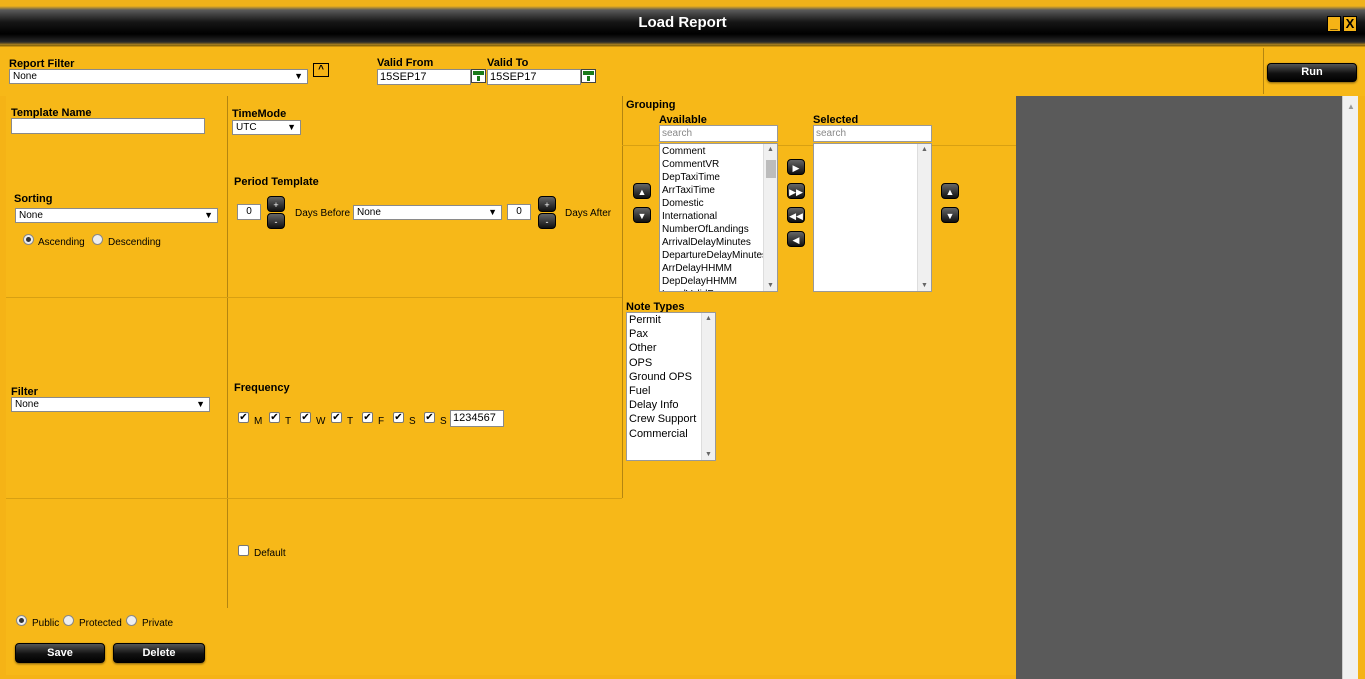 The width and height of the screenshot is (1365, 679). Describe the element at coordinates (796, 167) in the screenshot. I see `add-icon: ▶` at that location.